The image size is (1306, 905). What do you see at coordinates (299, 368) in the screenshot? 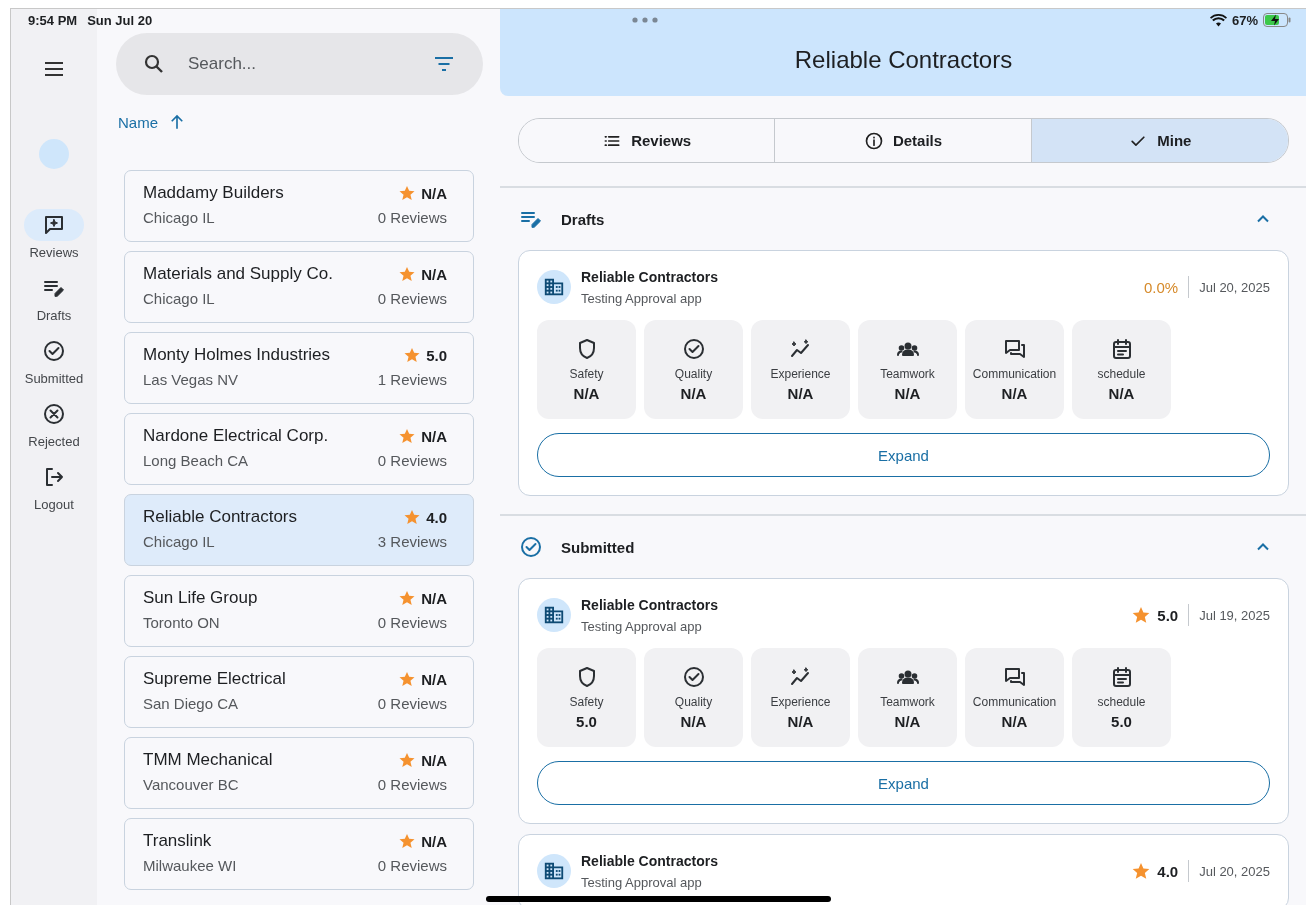
I see `contractor-card: Monty Holmes Industries 5.0 Las Vegas NV 1 Reviews` at bounding box center [299, 368].